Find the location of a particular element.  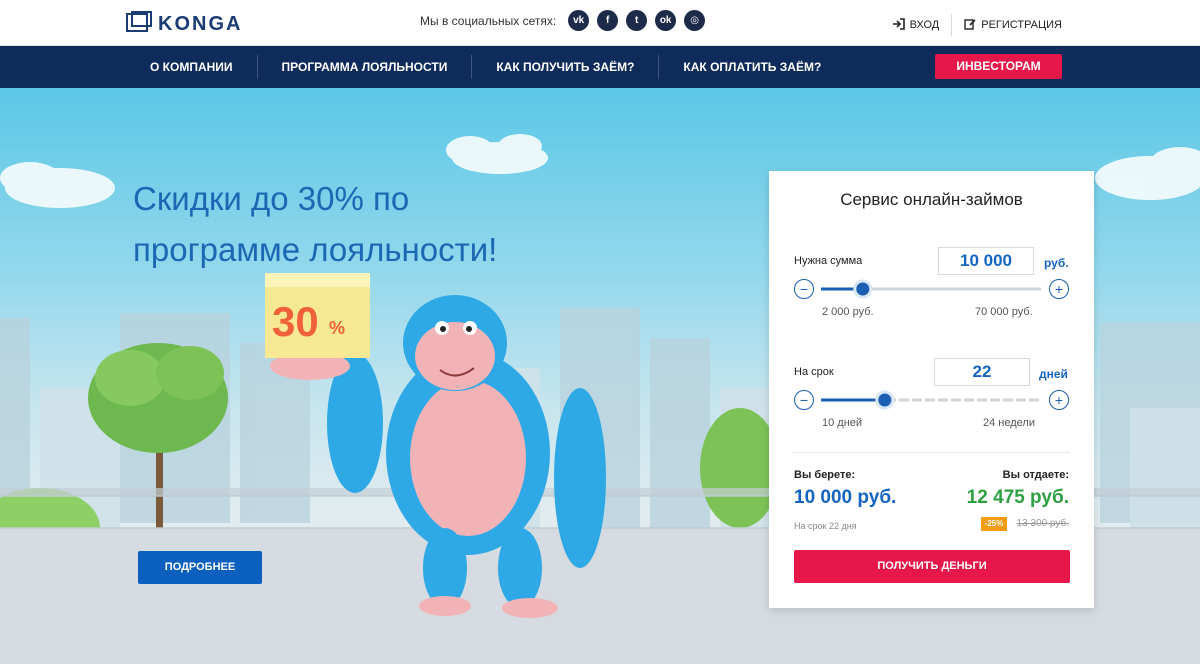

logo-text: KONGA is located at coordinates (200, 24).